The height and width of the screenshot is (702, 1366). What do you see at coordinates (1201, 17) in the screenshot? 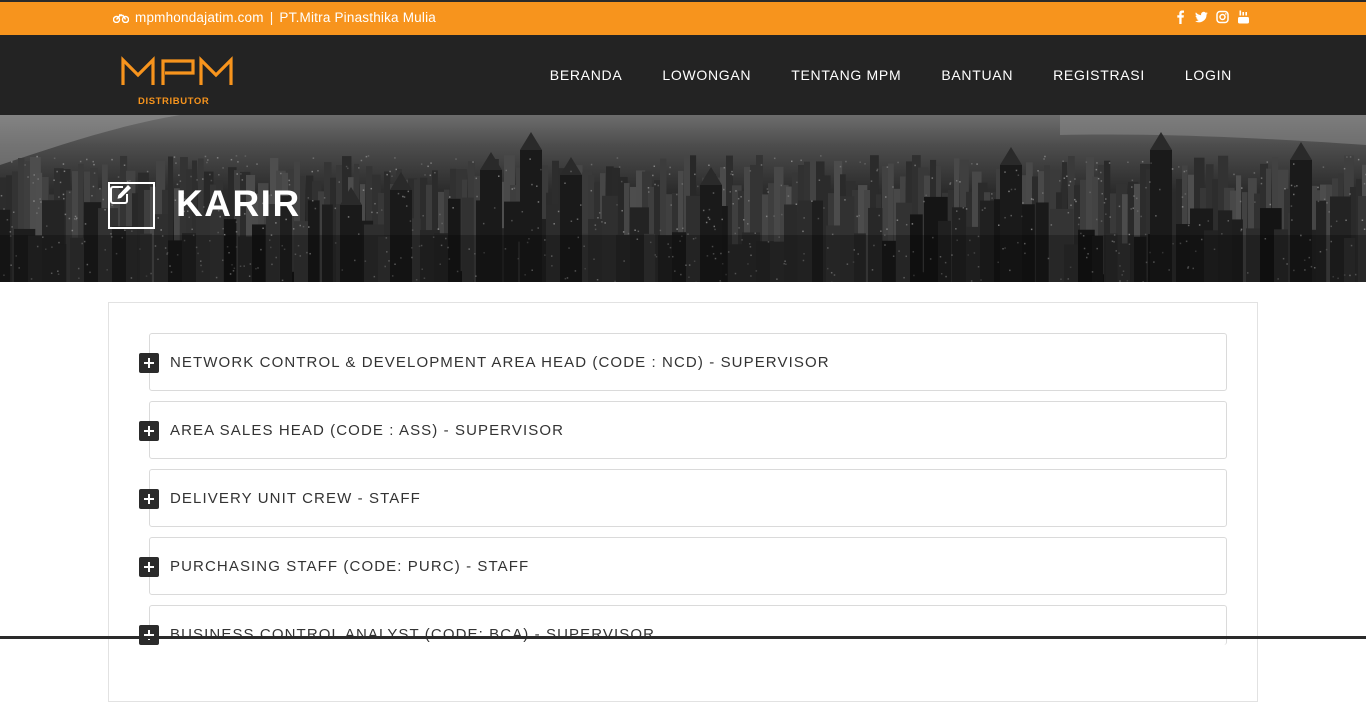
I see `twitter-icon` at bounding box center [1201, 17].